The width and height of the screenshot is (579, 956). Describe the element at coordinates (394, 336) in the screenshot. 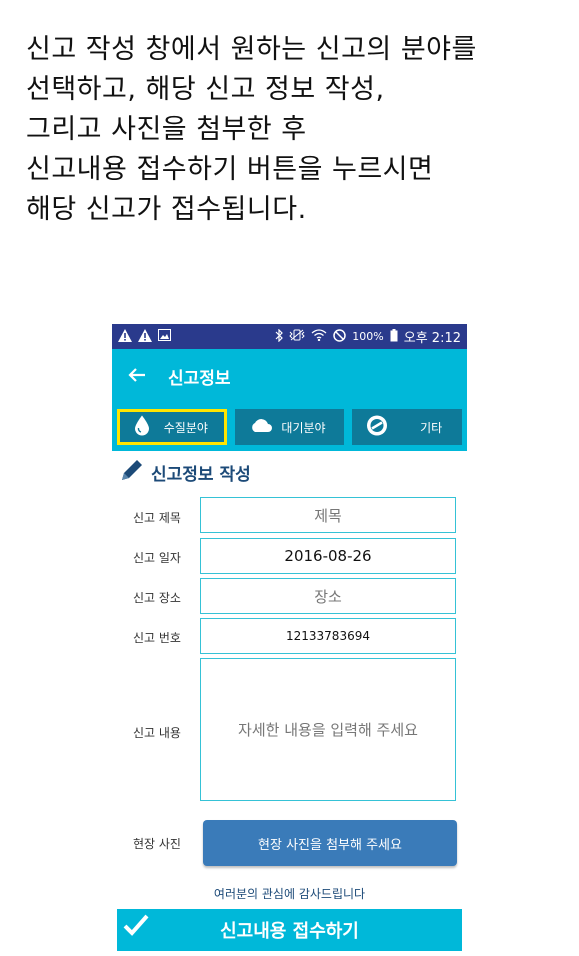

I see `battery-icon` at that location.